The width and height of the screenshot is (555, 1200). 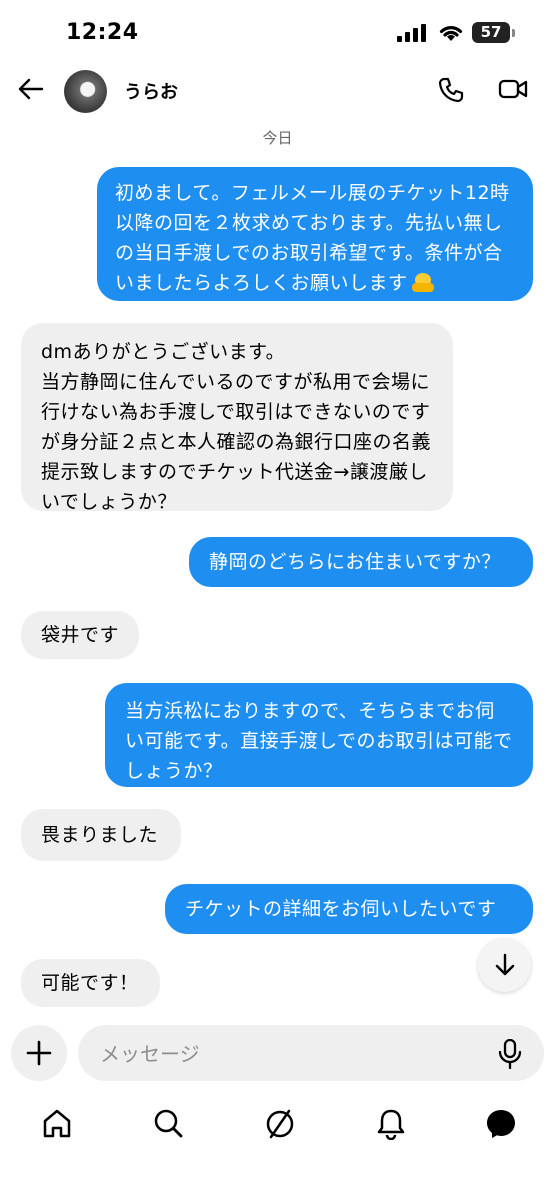 I want to click on incoming-message: 袋井です, so click(x=80, y=635).